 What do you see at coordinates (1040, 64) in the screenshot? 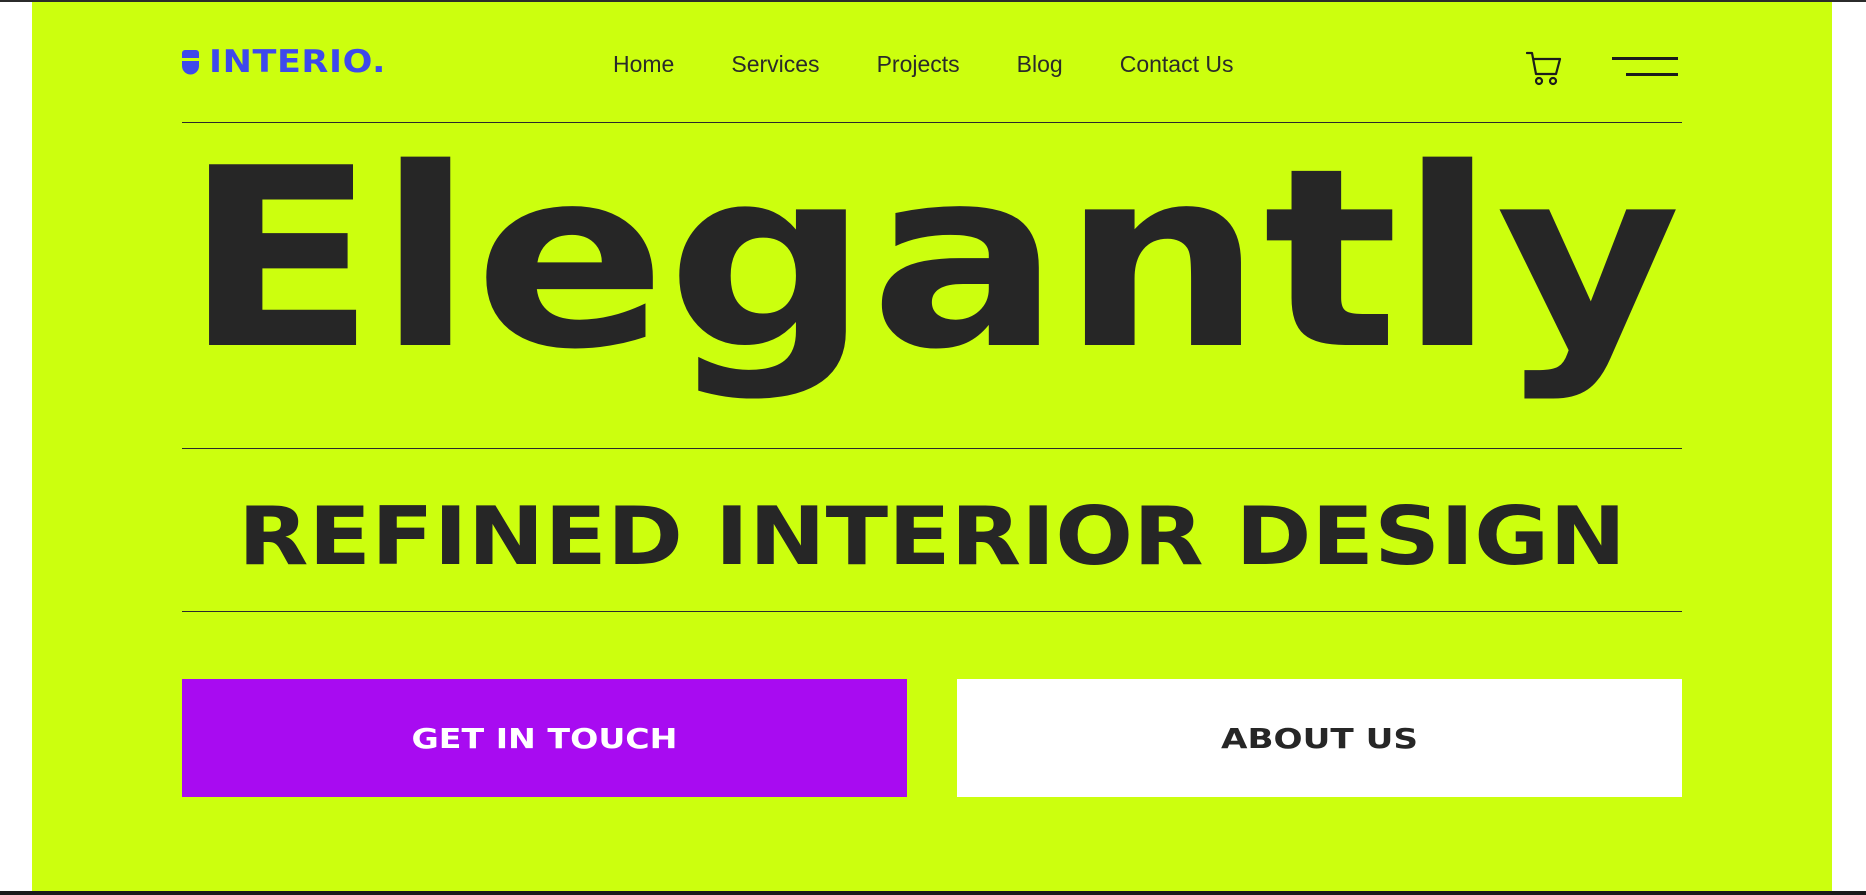
I see `nav-item-blog: Blog` at bounding box center [1040, 64].